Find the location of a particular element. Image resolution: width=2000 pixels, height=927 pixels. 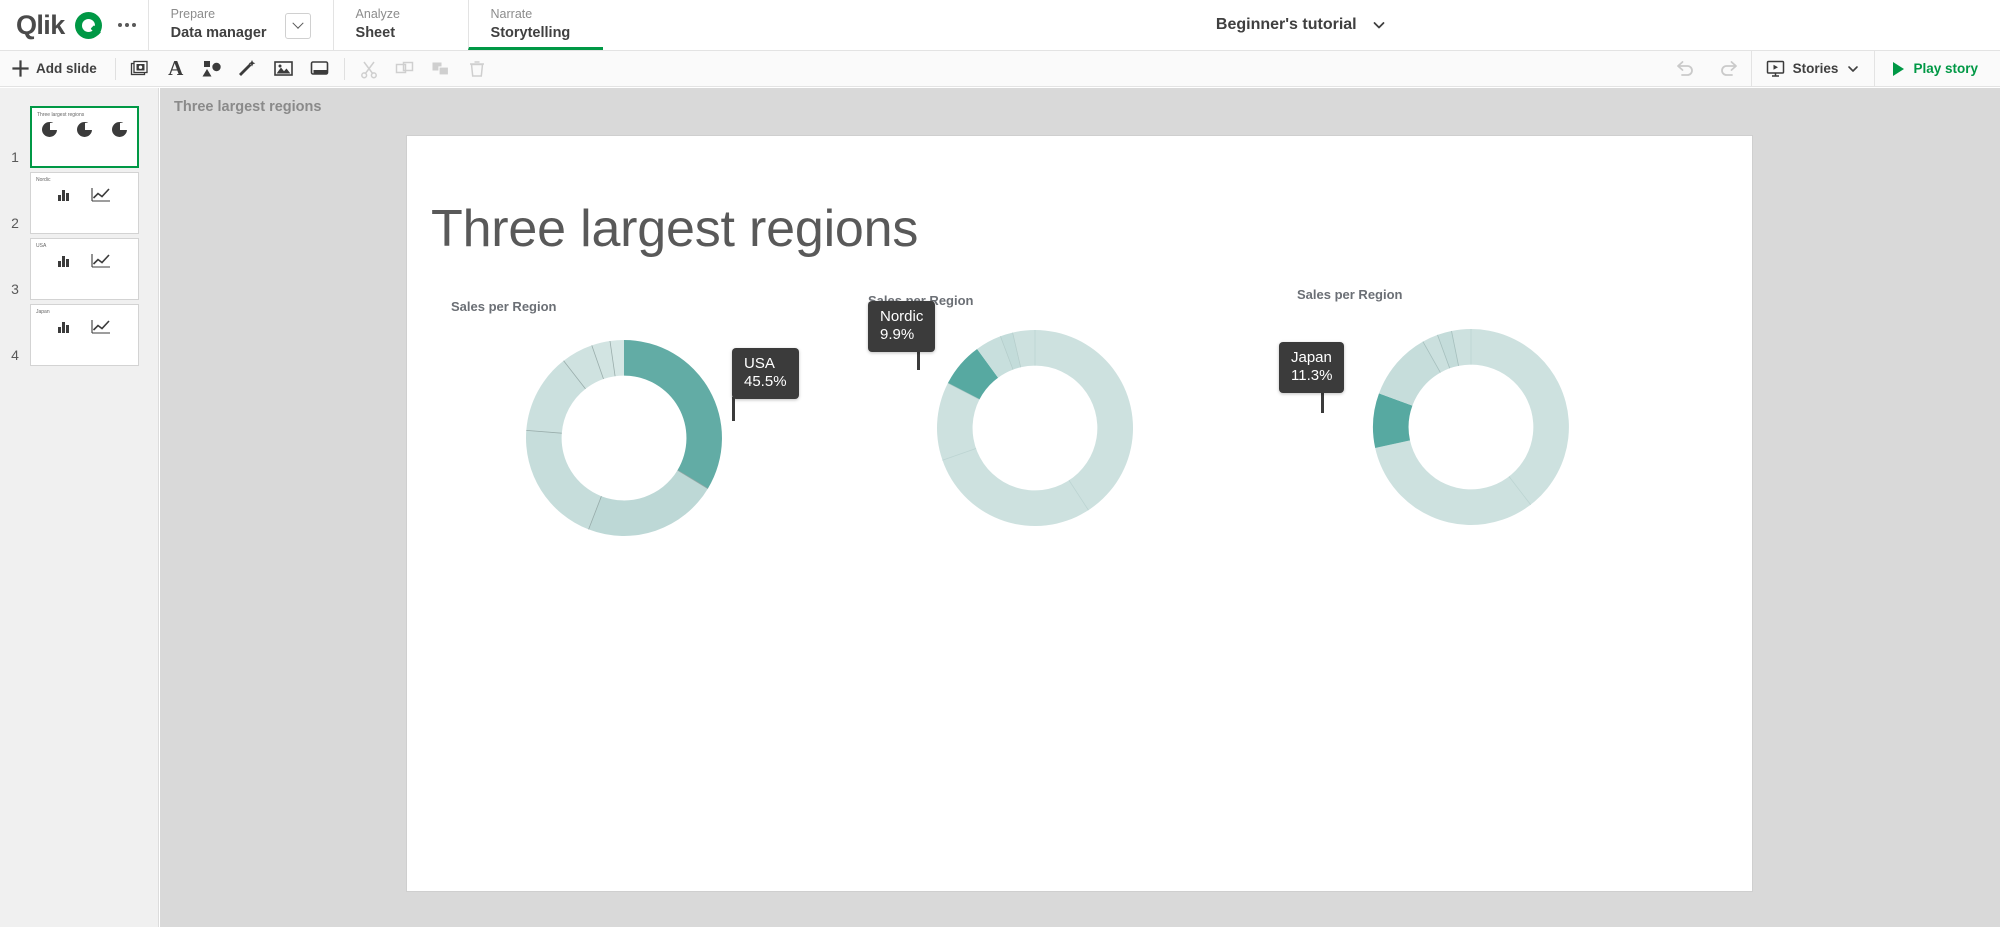

stories-label: Stories is located at coordinates (1815, 68).